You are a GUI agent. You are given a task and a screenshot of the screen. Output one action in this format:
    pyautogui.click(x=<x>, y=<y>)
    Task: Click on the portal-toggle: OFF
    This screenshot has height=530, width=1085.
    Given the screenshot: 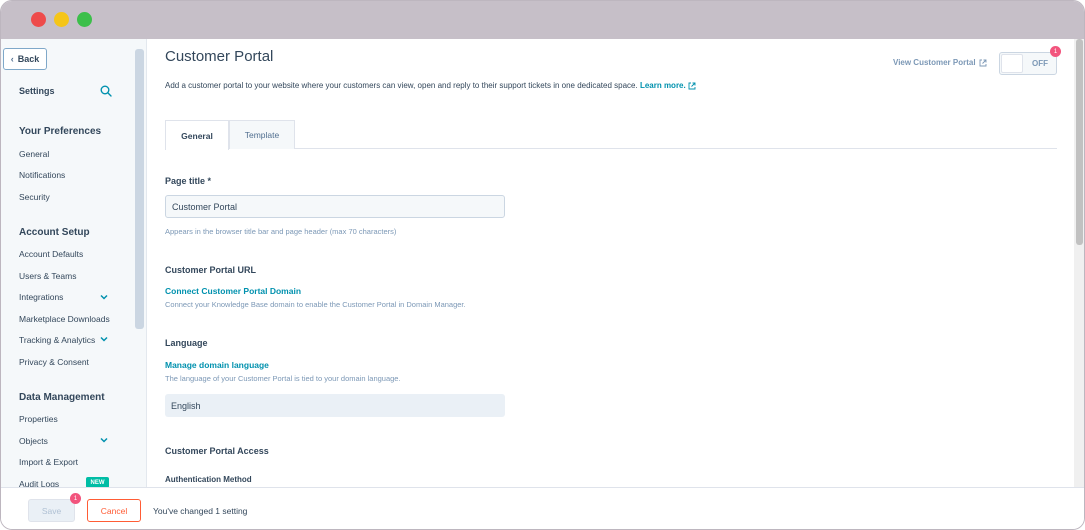 What is the action you would take?
    pyautogui.click(x=1028, y=63)
    